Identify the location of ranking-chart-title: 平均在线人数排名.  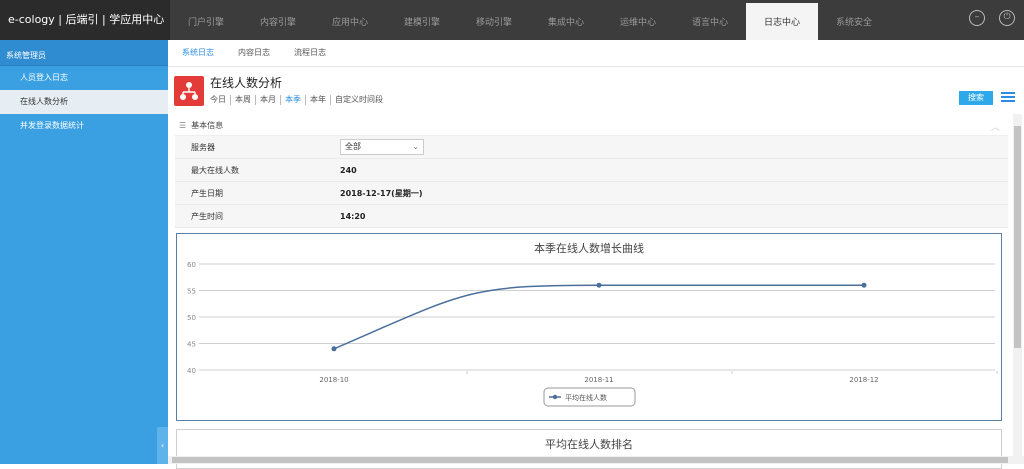
(589, 444).